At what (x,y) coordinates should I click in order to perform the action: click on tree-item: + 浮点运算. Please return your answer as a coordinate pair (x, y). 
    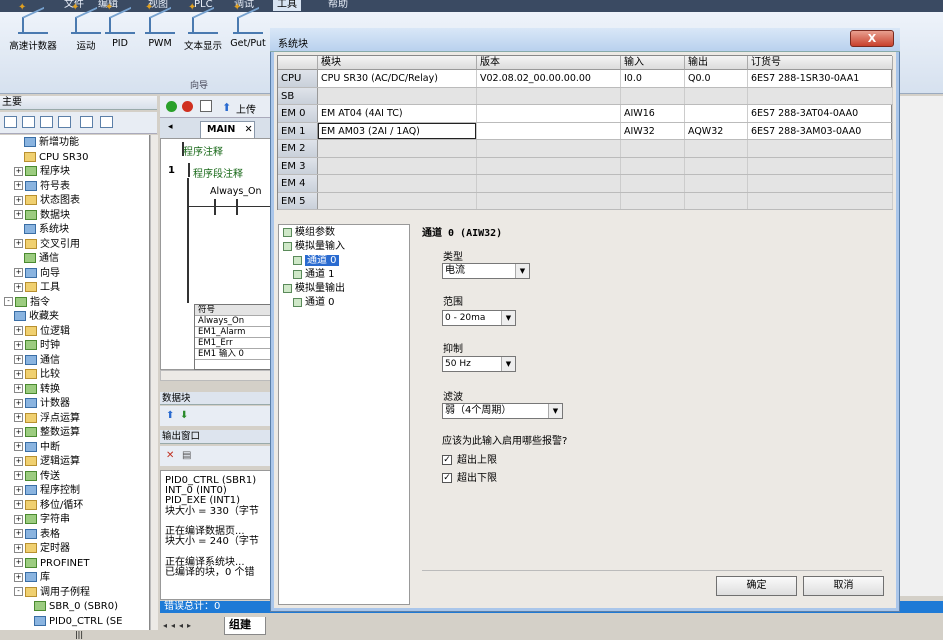
    Looking at the image, I should click on (47, 419).